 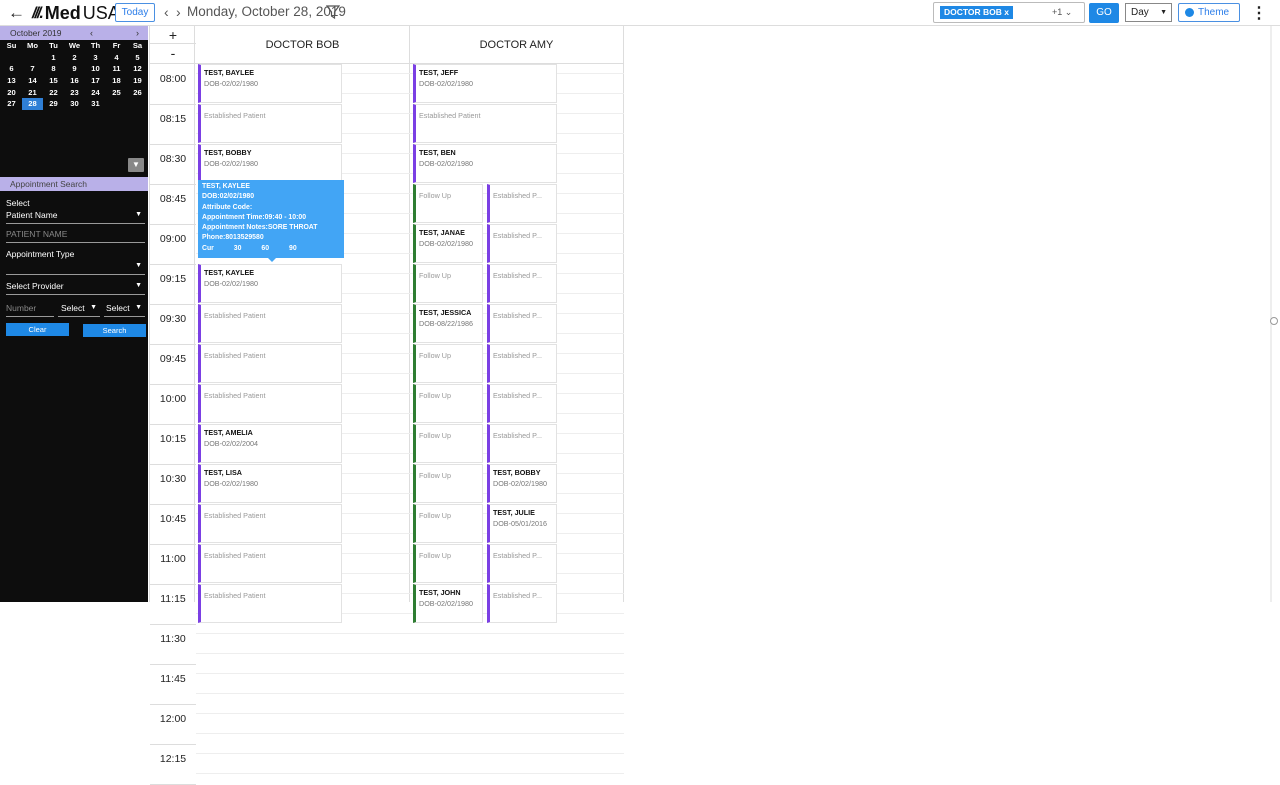 What do you see at coordinates (173, 264) in the screenshot?
I see `time-divider` at bounding box center [173, 264].